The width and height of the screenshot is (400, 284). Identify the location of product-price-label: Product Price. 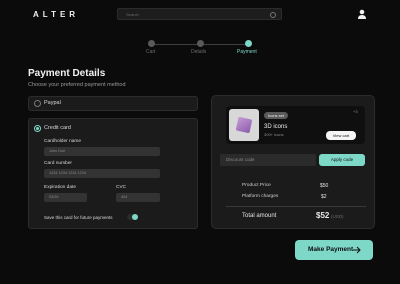
(256, 185).